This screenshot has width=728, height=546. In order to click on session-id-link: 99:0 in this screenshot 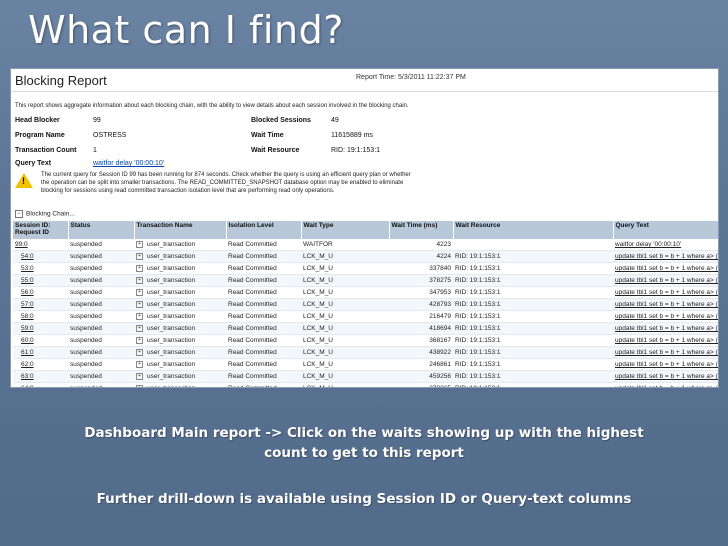, I will do `click(40, 245)`.